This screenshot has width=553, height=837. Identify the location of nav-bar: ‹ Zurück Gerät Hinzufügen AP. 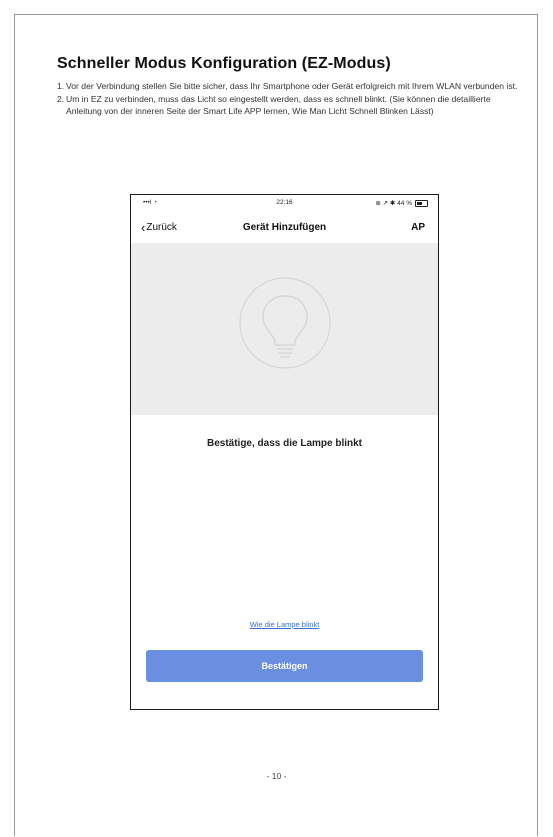
(284, 228).